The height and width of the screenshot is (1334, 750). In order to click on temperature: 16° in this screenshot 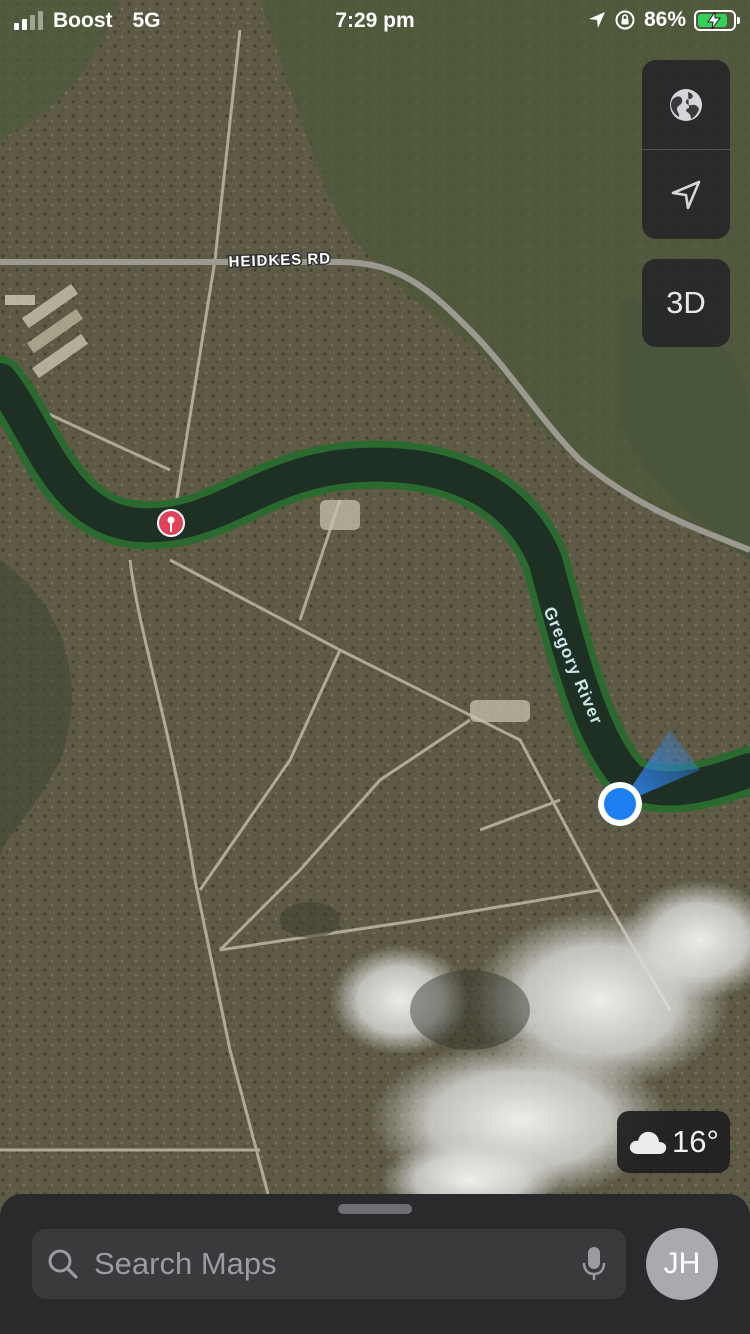, I will do `click(695, 1141)`.